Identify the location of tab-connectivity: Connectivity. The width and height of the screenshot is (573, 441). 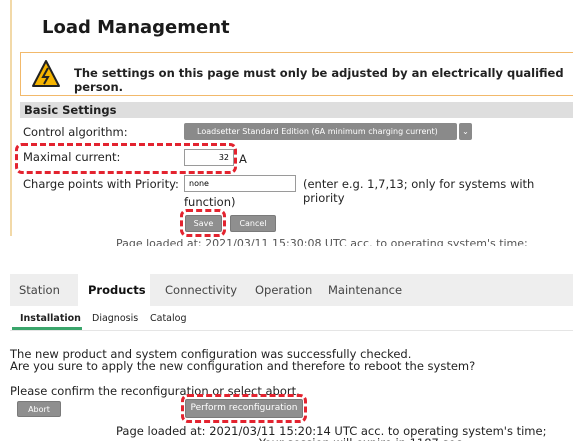
(201, 290).